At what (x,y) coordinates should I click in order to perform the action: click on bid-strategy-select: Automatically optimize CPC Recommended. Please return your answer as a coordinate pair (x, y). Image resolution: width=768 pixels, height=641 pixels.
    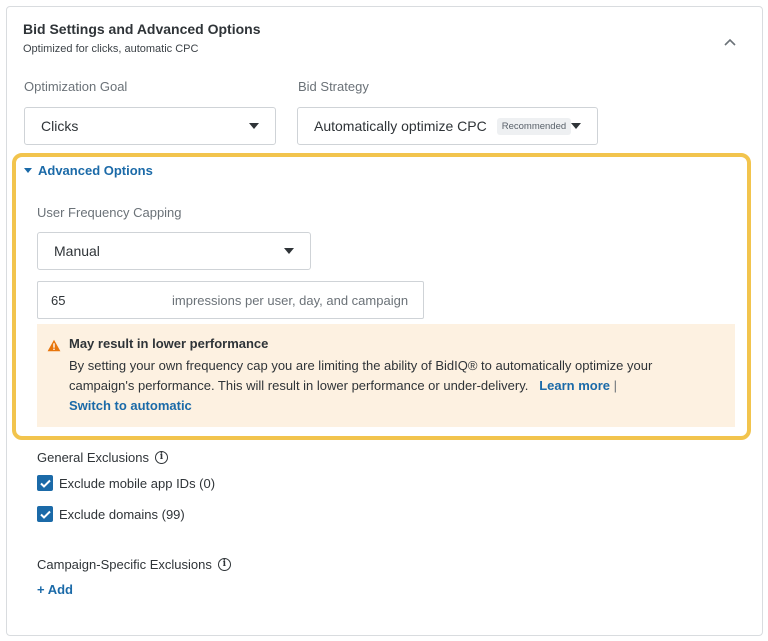
    Looking at the image, I should click on (447, 126).